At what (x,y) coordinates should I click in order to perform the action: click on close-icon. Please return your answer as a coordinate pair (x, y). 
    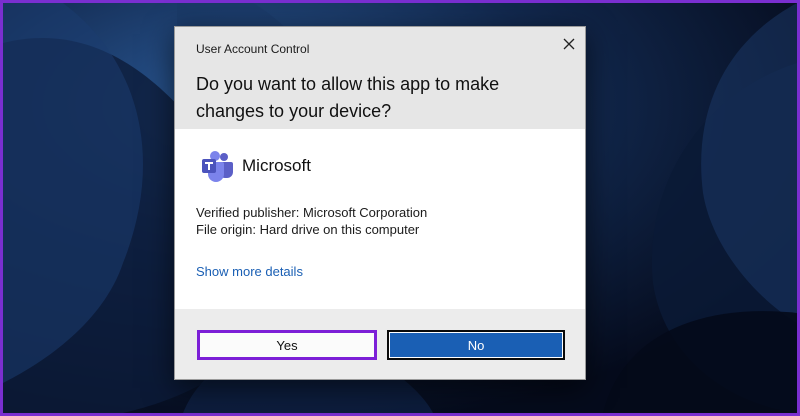
    Looking at the image, I should click on (569, 44).